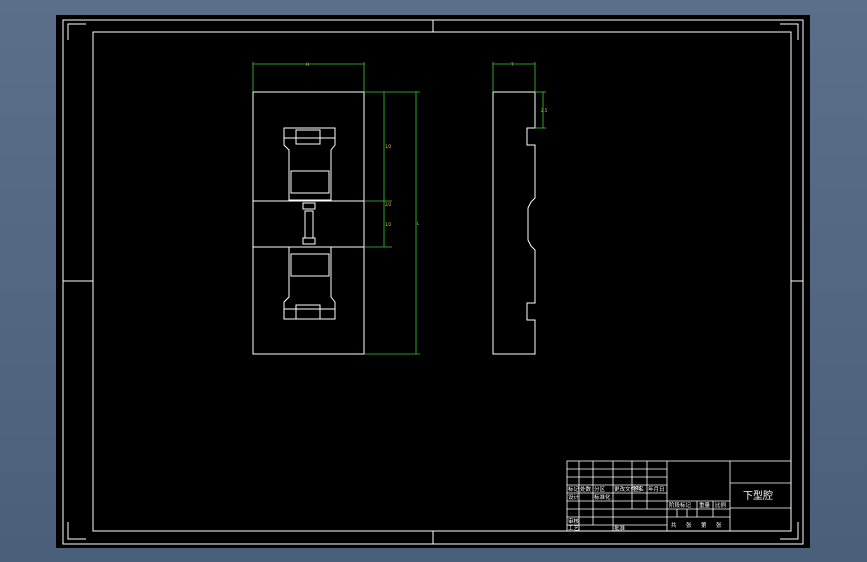 The height and width of the screenshot is (562, 867). What do you see at coordinates (674, 525) in the screenshot?
I see `tb-sheet-0: 共` at bounding box center [674, 525].